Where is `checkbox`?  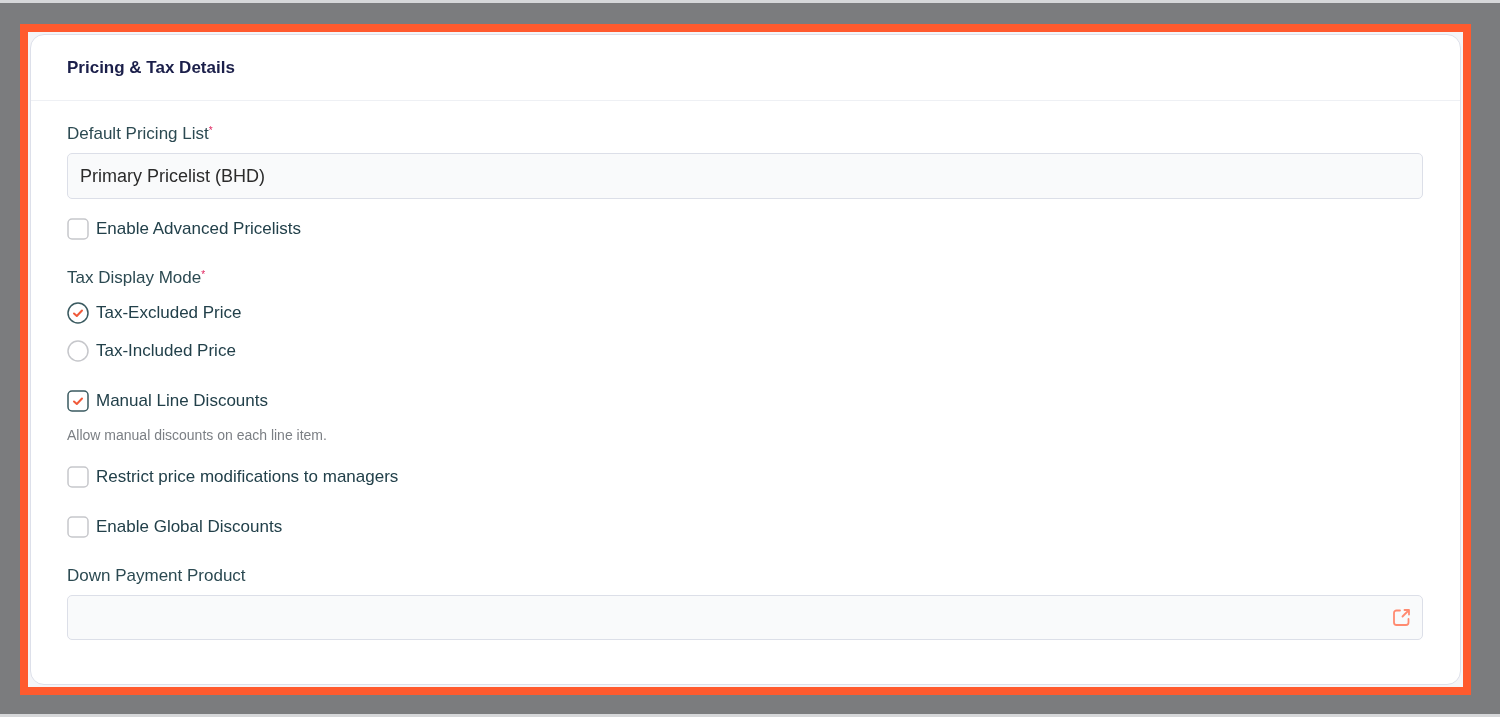
checkbox is located at coordinates (78, 401).